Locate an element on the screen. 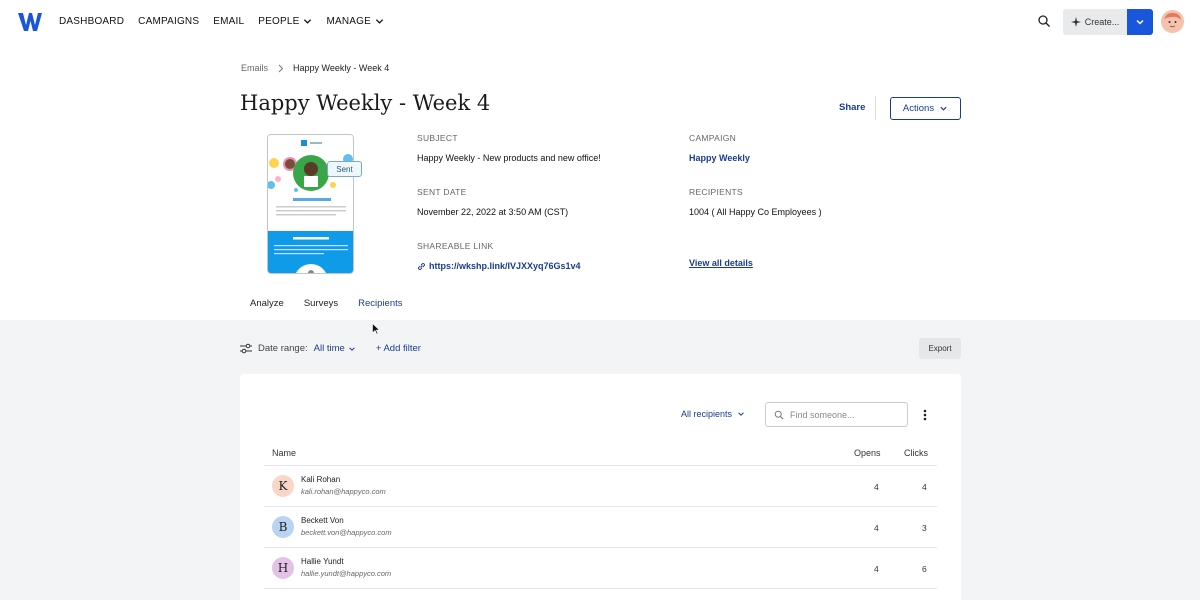  find-someone-search is located at coordinates (836, 414).